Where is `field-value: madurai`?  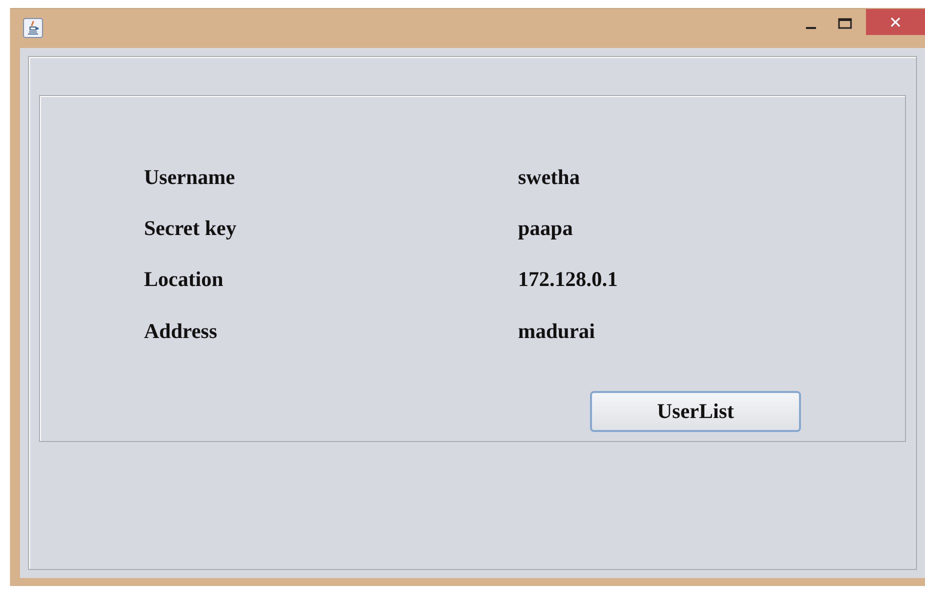
field-value: madurai is located at coordinates (557, 331).